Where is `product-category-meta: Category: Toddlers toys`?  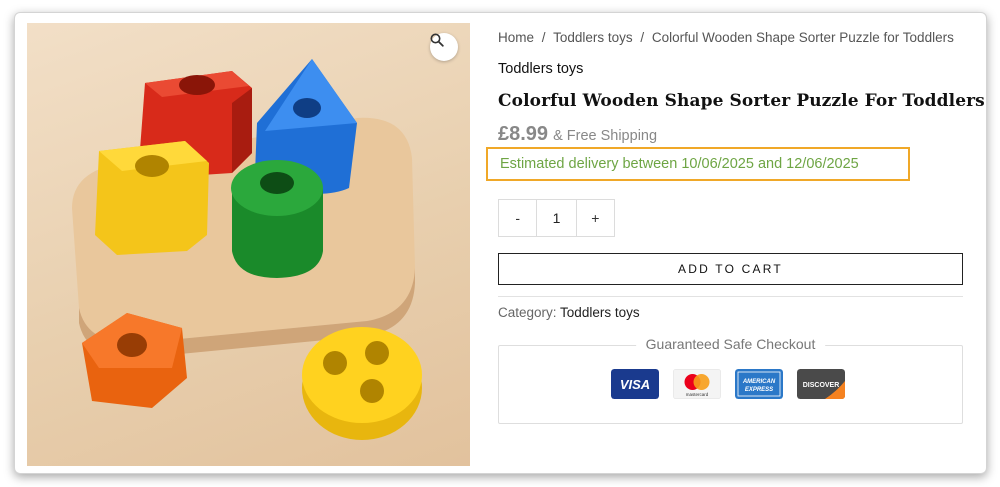
product-category-meta: Category: Toddlers toys is located at coordinates (569, 312).